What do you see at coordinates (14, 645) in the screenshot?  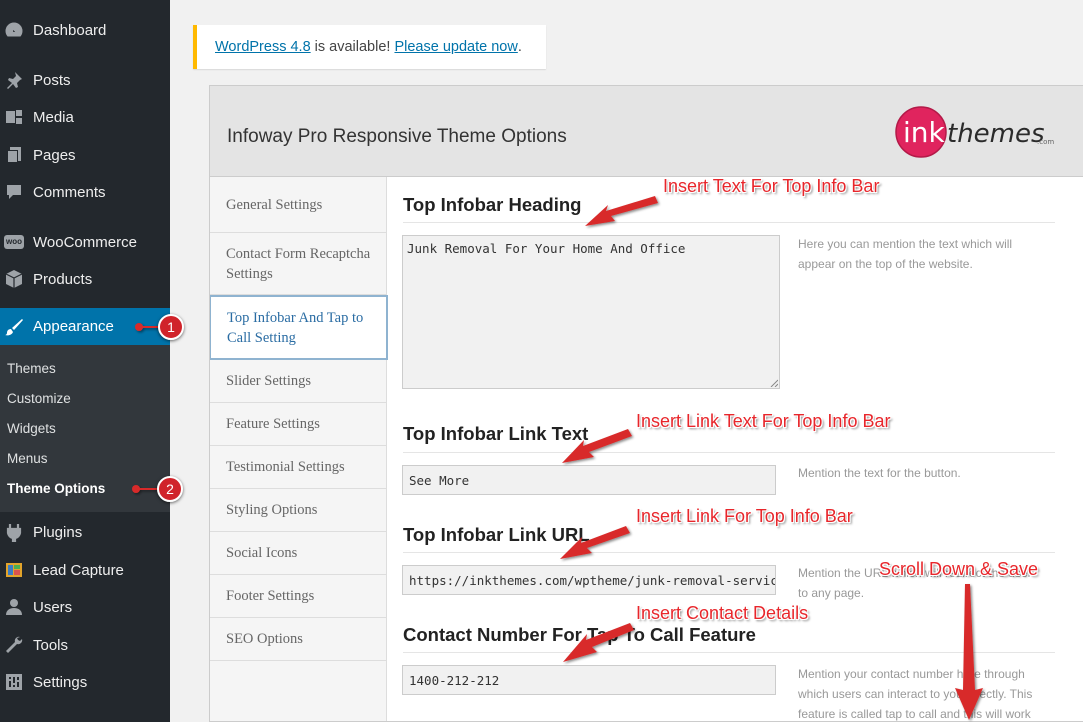 I see `tools-icon` at bounding box center [14, 645].